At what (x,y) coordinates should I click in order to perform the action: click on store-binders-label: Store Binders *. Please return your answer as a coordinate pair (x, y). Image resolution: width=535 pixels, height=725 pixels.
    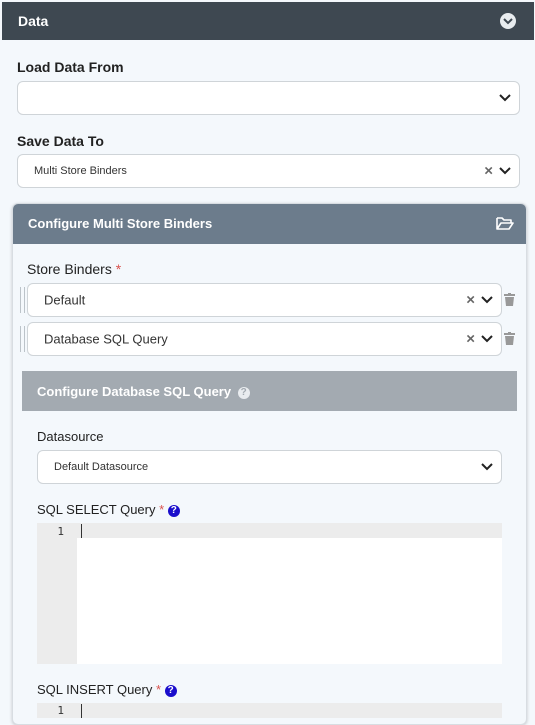
    Looking at the image, I should click on (74, 269).